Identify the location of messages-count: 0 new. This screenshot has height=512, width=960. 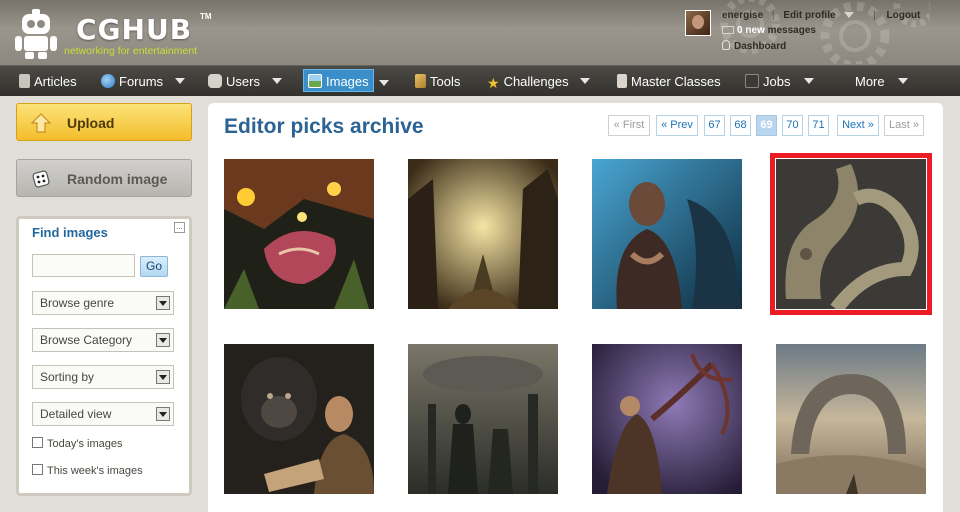
(751, 30).